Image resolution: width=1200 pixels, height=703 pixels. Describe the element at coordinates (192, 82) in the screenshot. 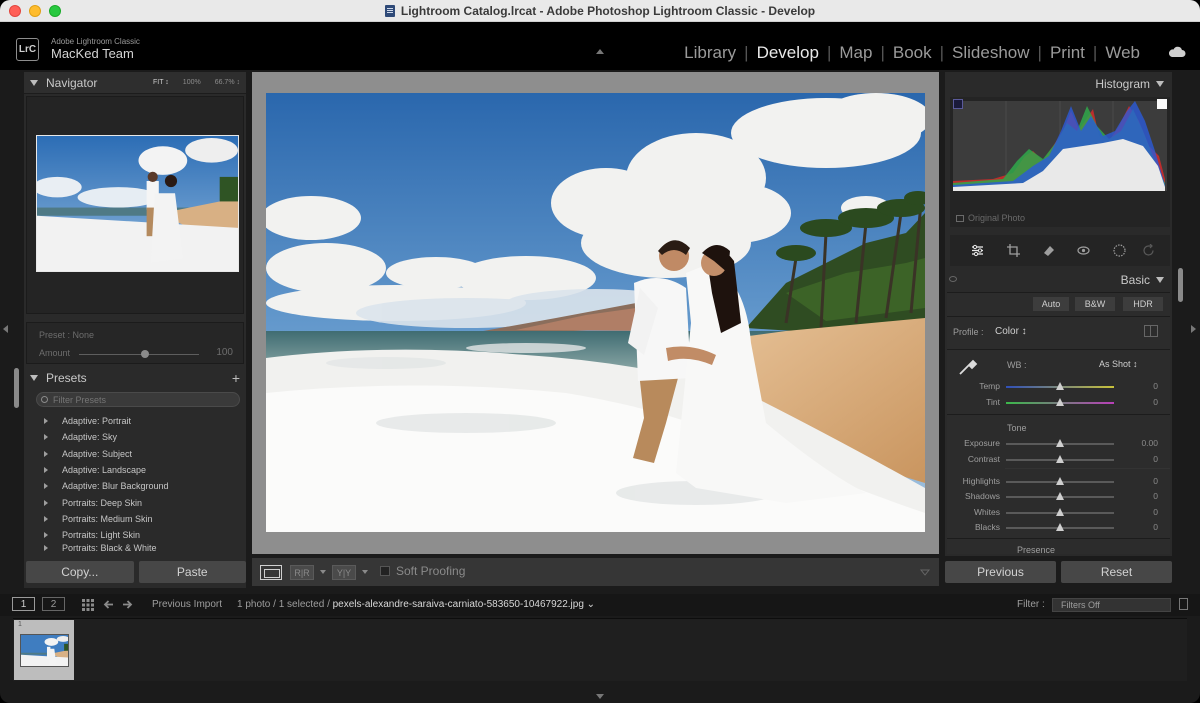

I see `zoom-100-option: 100%` at that location.